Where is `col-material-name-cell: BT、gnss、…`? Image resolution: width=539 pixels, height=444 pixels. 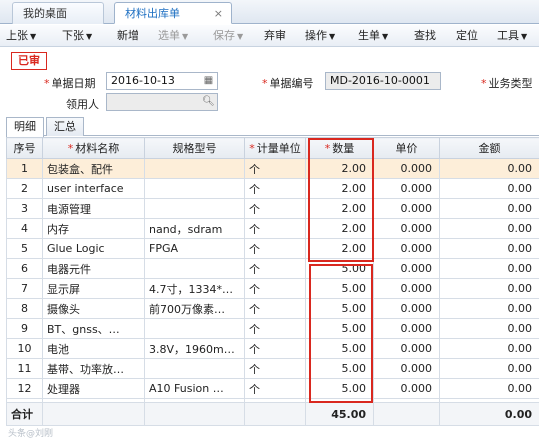
col-material-name-cell: BT、gnss、… is located at coordinates (93, 328).